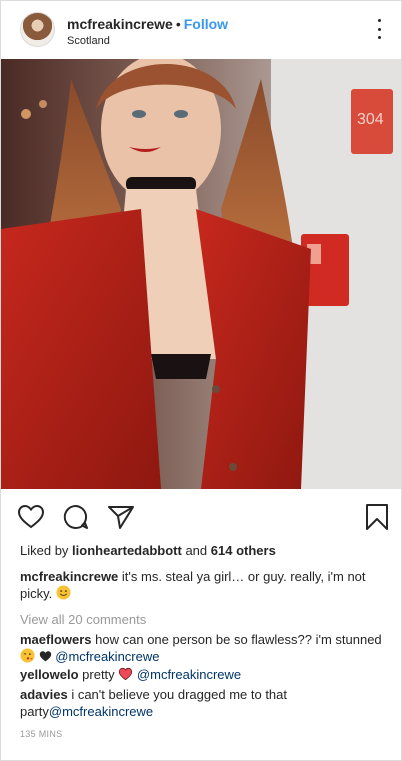 The width and height of the screenshot is (402, 761). What do you see at coordinates (45, 656) in the screenshot?
I see `black-heart-emoji-icon` at bounding box center [45, 656].